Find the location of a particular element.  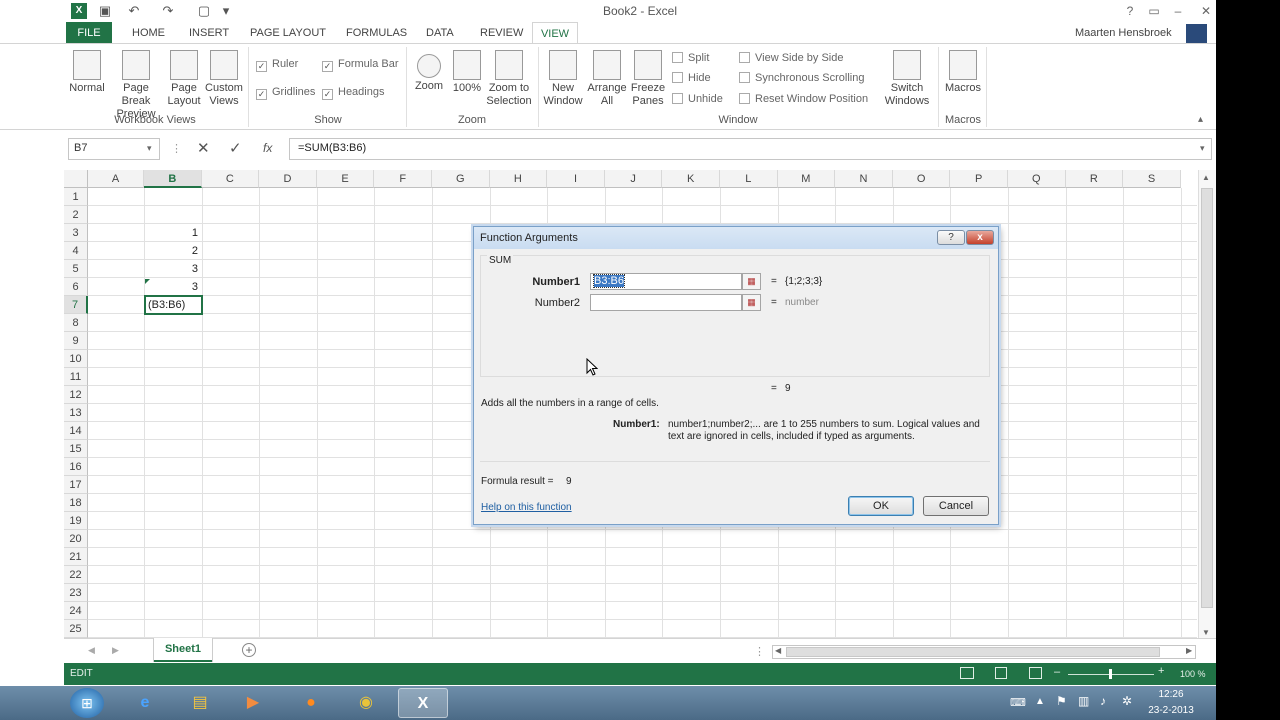

tab-data: DATA is located at coordinates (440, 33).